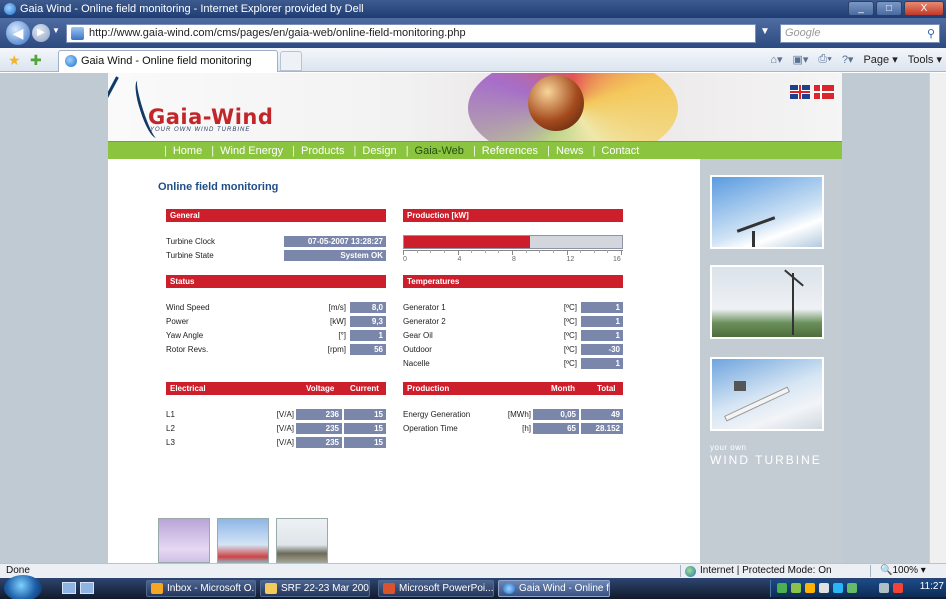 The height and width of the screenshot is (599, 946). What do you see at coordinates (563, 388) in the screenshot?
I see `production-col-month: Month` at bounding box center [563, 388].